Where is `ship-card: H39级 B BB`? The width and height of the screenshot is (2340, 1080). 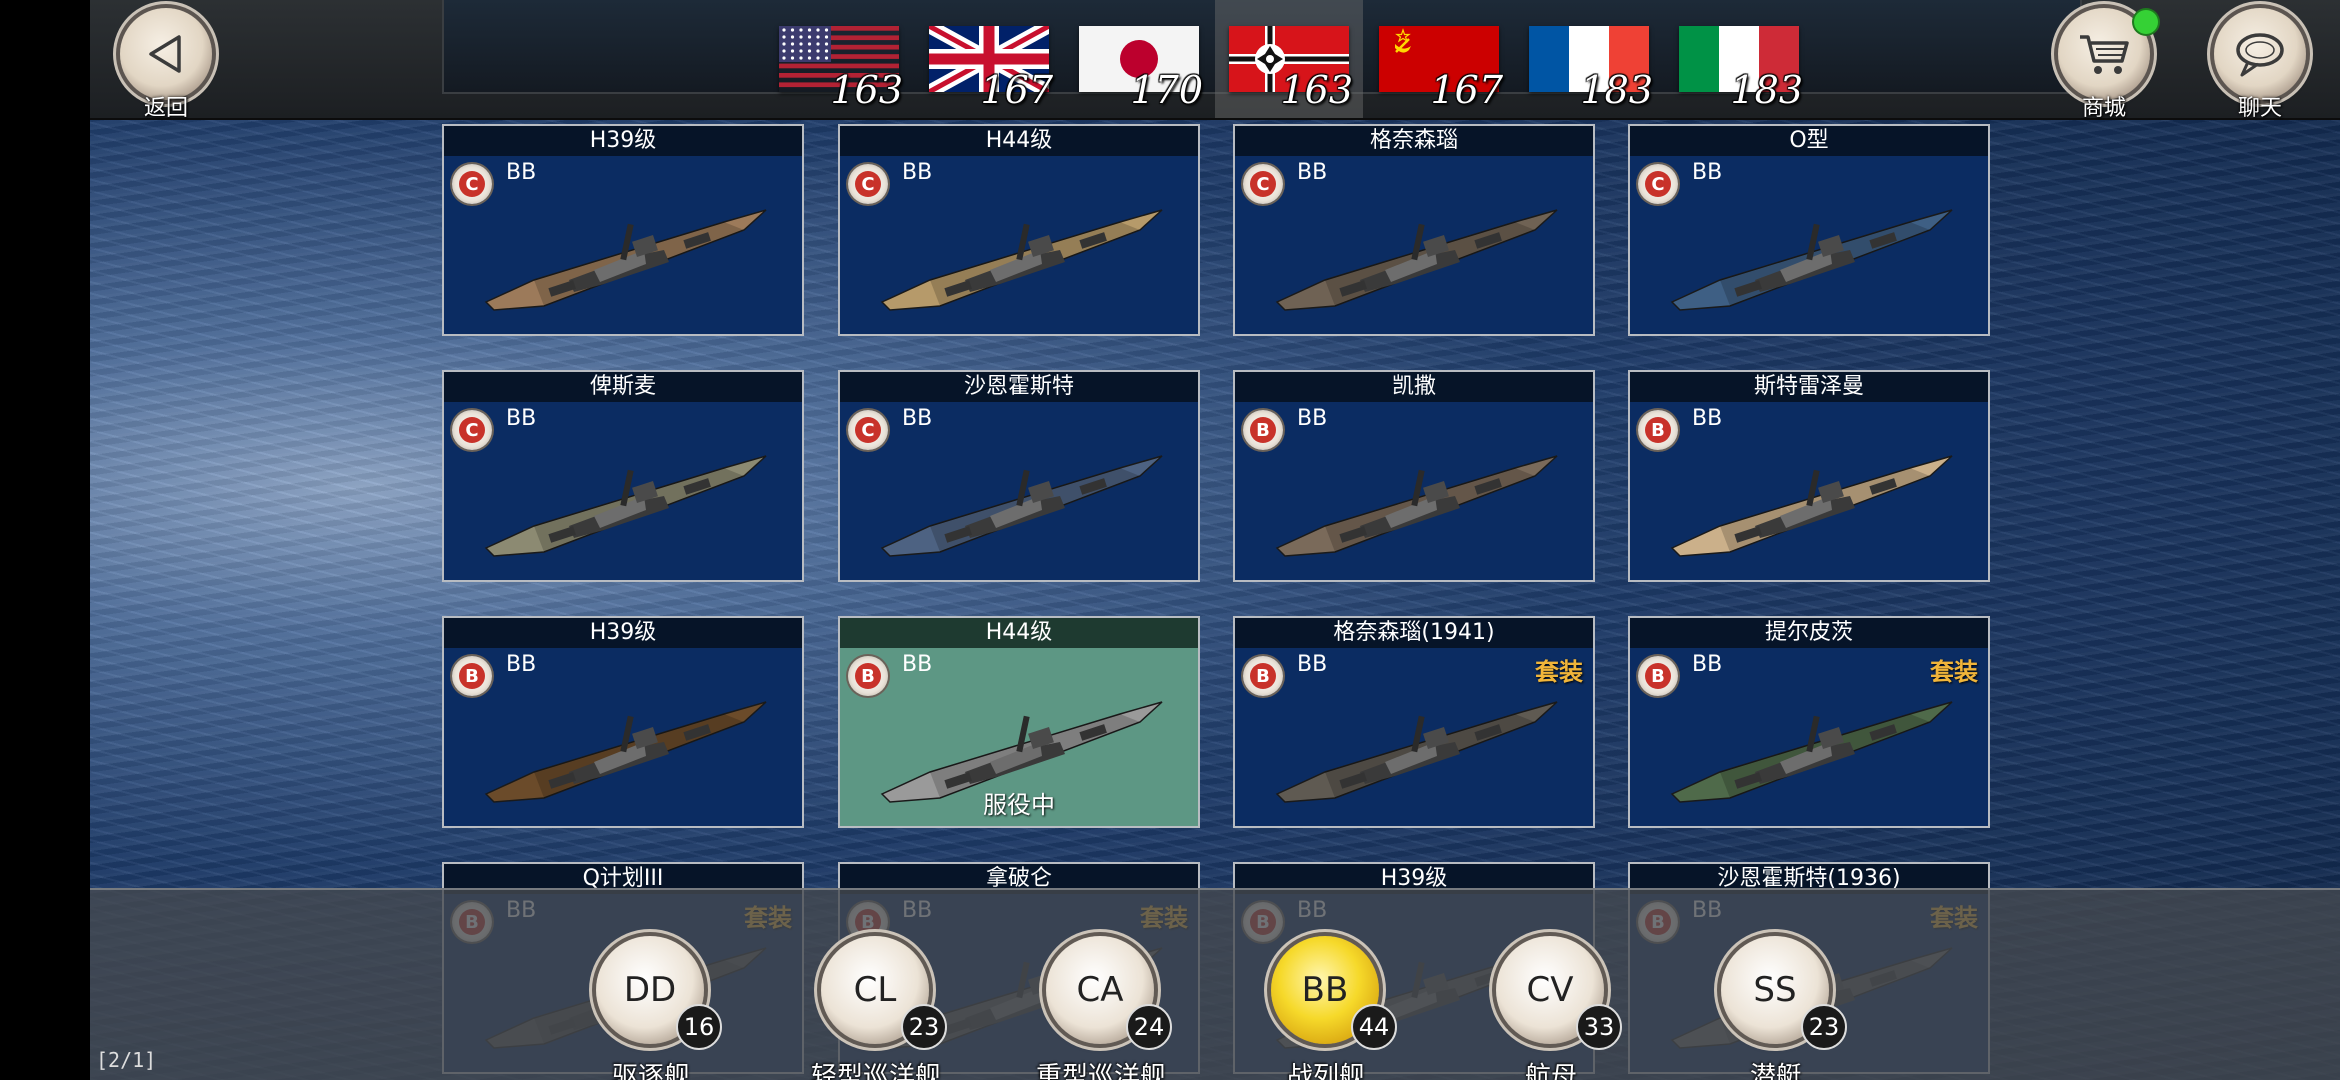
ship-card: H39级 B BB is located at coordinates (623, 722).